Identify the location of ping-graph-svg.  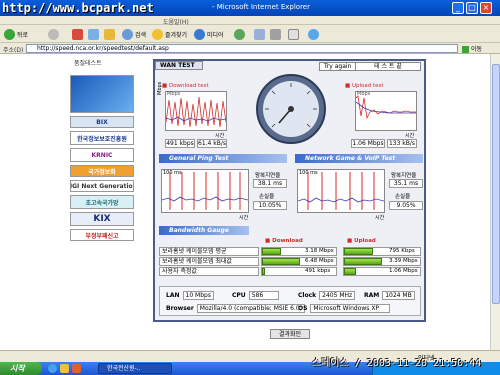
(205, 191).